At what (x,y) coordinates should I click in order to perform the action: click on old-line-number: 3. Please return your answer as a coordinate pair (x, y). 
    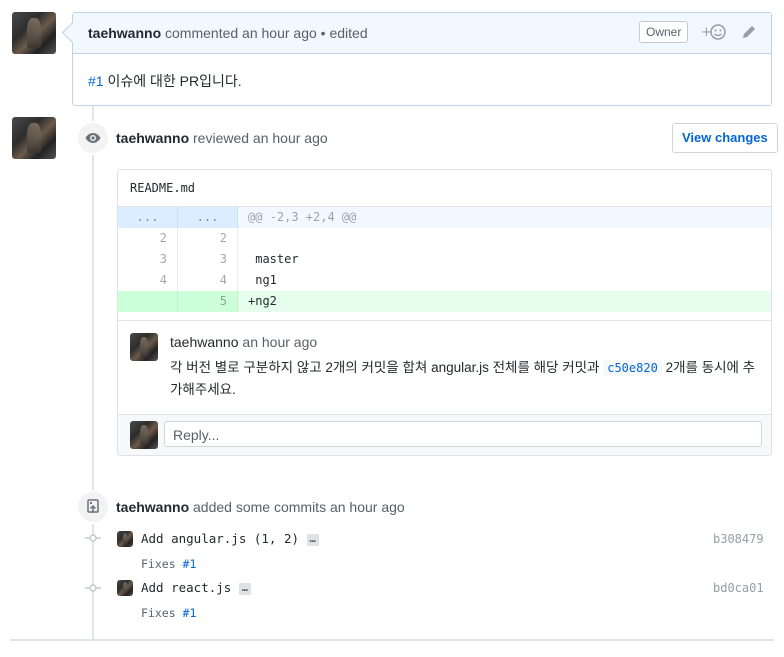
    Looking at the image, I should click on (148, 259).